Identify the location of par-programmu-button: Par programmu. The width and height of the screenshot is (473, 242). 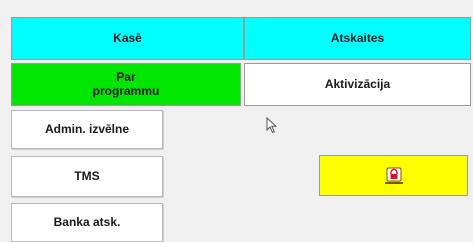
(126, 84).